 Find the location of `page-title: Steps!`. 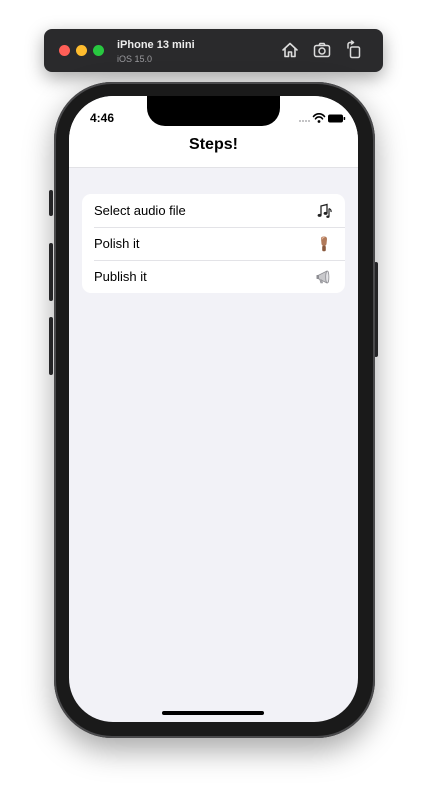

page-title: Steps! is located at coordinates (213, 144).